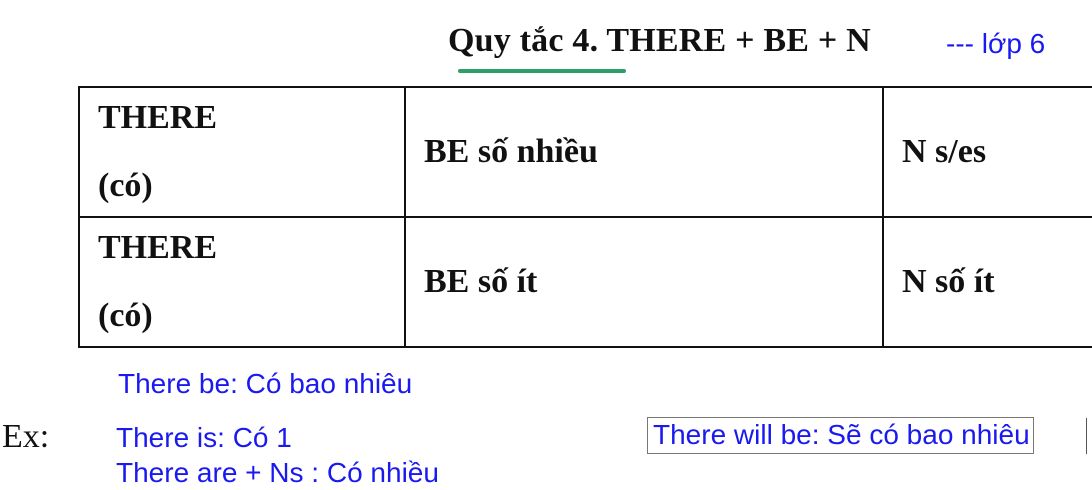 The image size is (1092, 490). Describe the element at coordinates (987, 282) in the screenshot. I see `noun-cell: N số ít` at that location.